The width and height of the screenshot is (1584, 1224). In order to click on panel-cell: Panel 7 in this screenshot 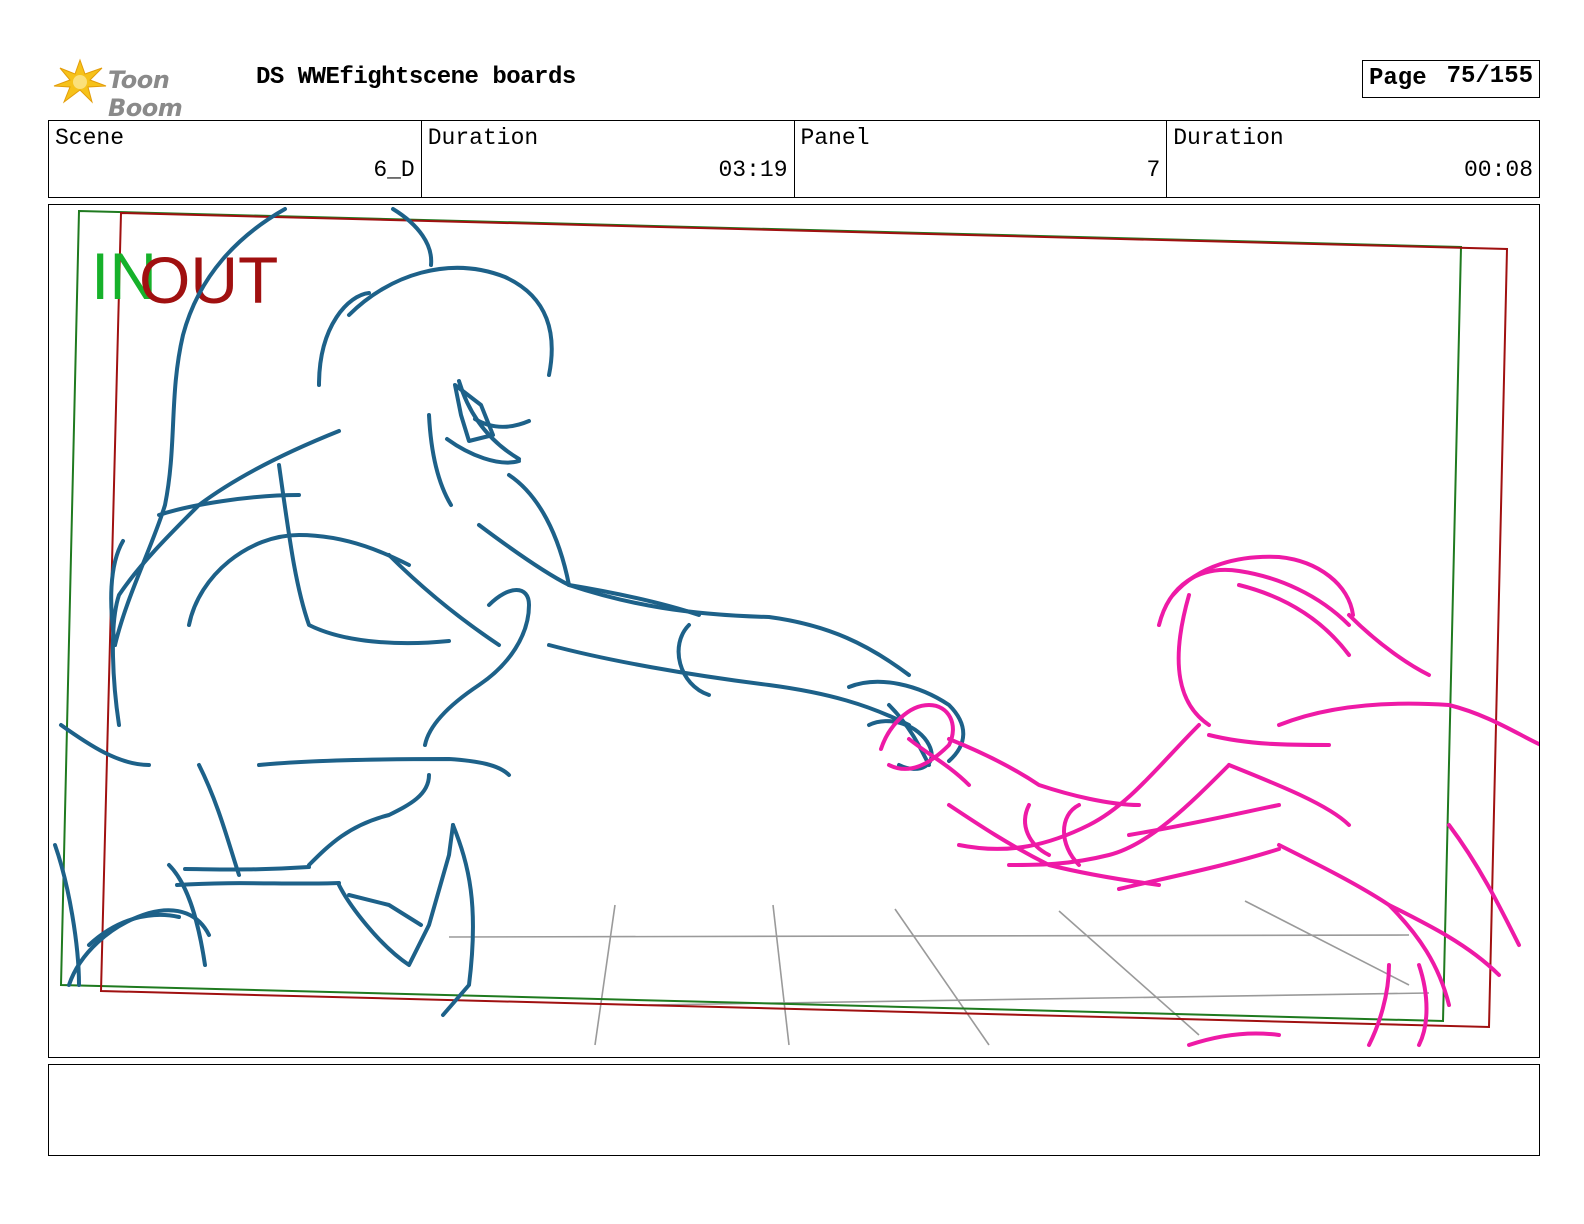, I will do `click(981, 159)`.